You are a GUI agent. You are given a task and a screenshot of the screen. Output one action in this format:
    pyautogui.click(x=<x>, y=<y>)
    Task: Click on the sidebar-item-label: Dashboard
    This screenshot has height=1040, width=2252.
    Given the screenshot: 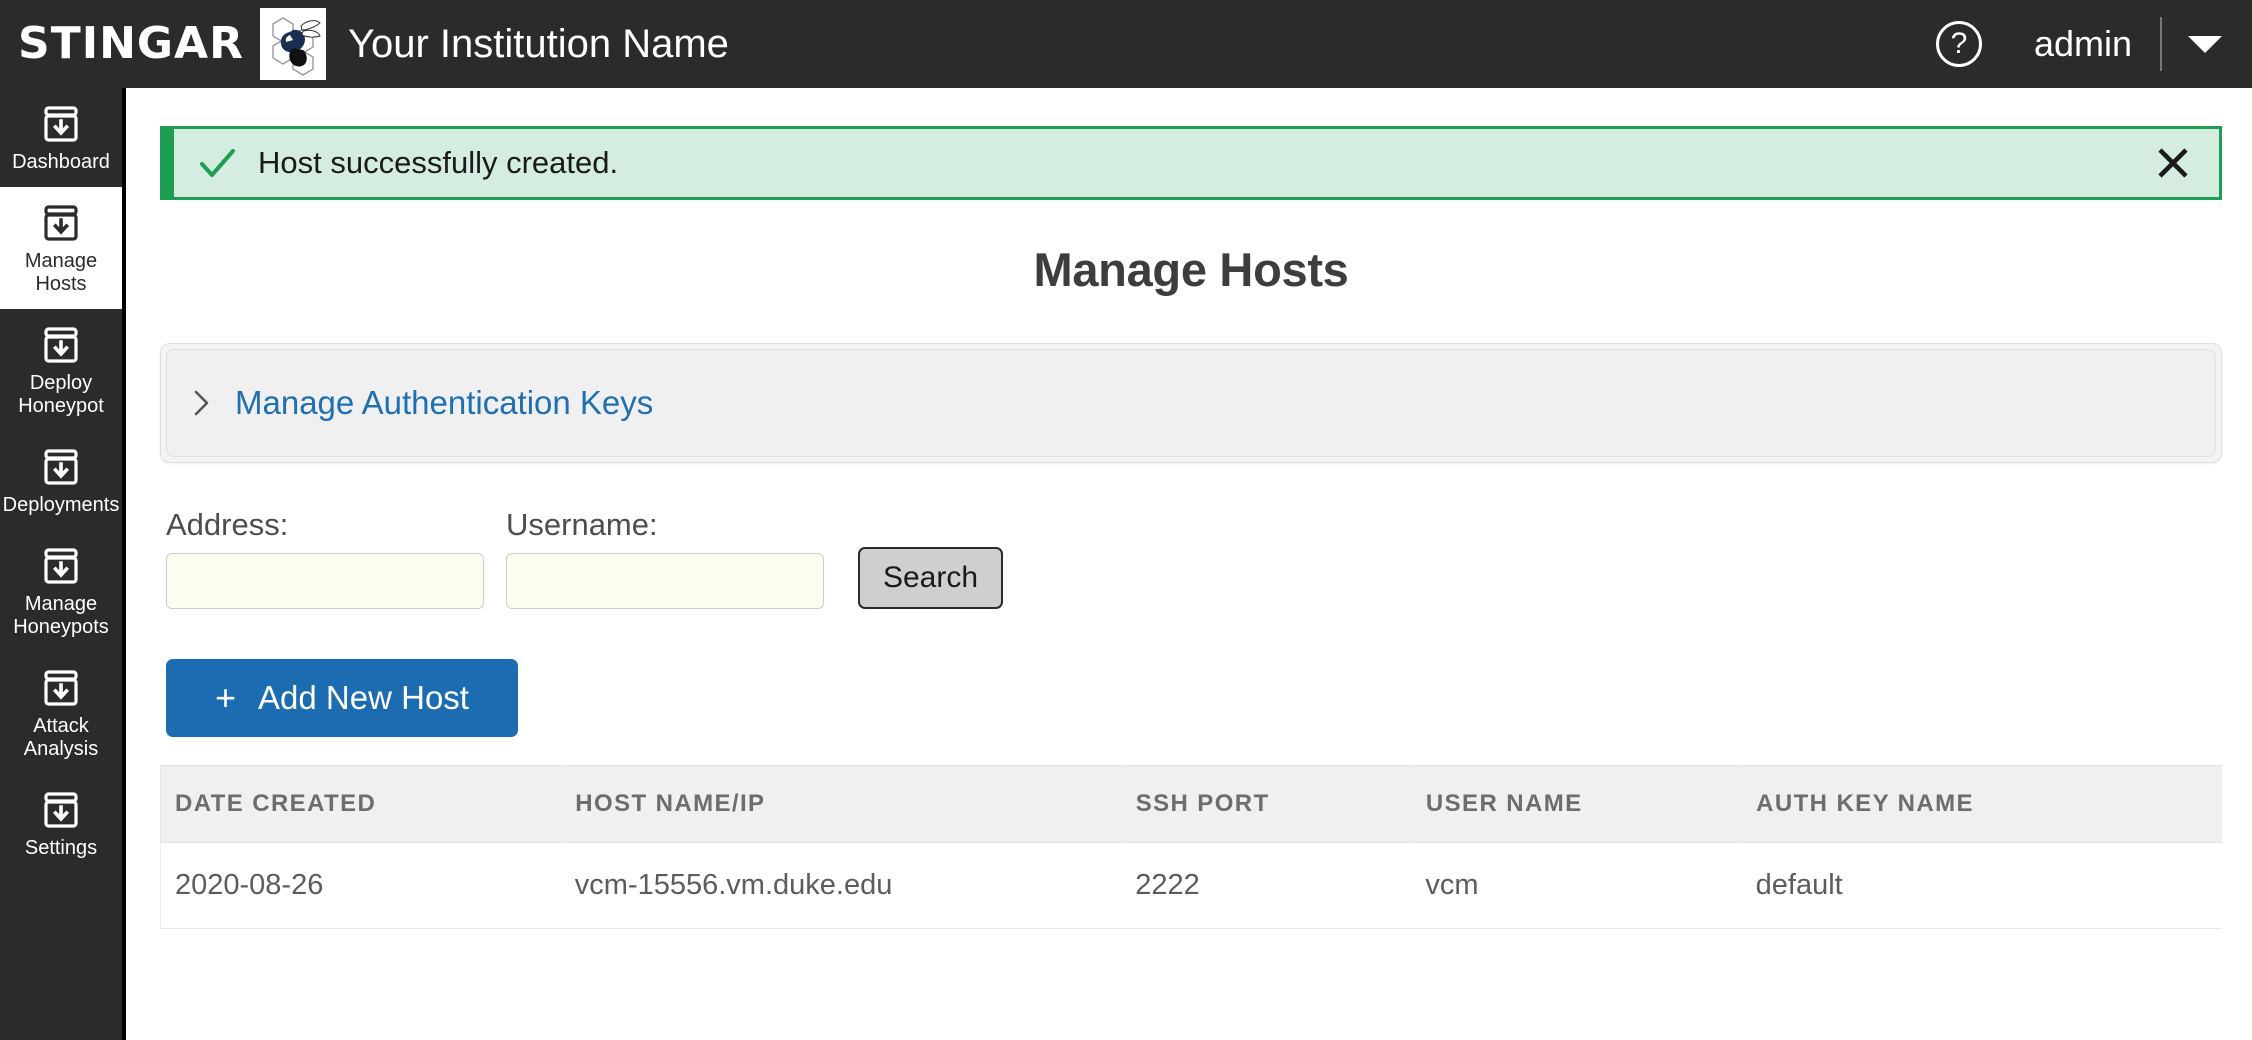 What is the action you would take?
    pyautogui.click(x=61, y=162)
    